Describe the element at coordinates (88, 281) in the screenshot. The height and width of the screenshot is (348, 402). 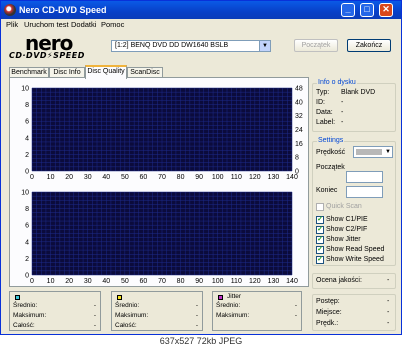
I see `chart-1-x-tick-label: 30` at that location.